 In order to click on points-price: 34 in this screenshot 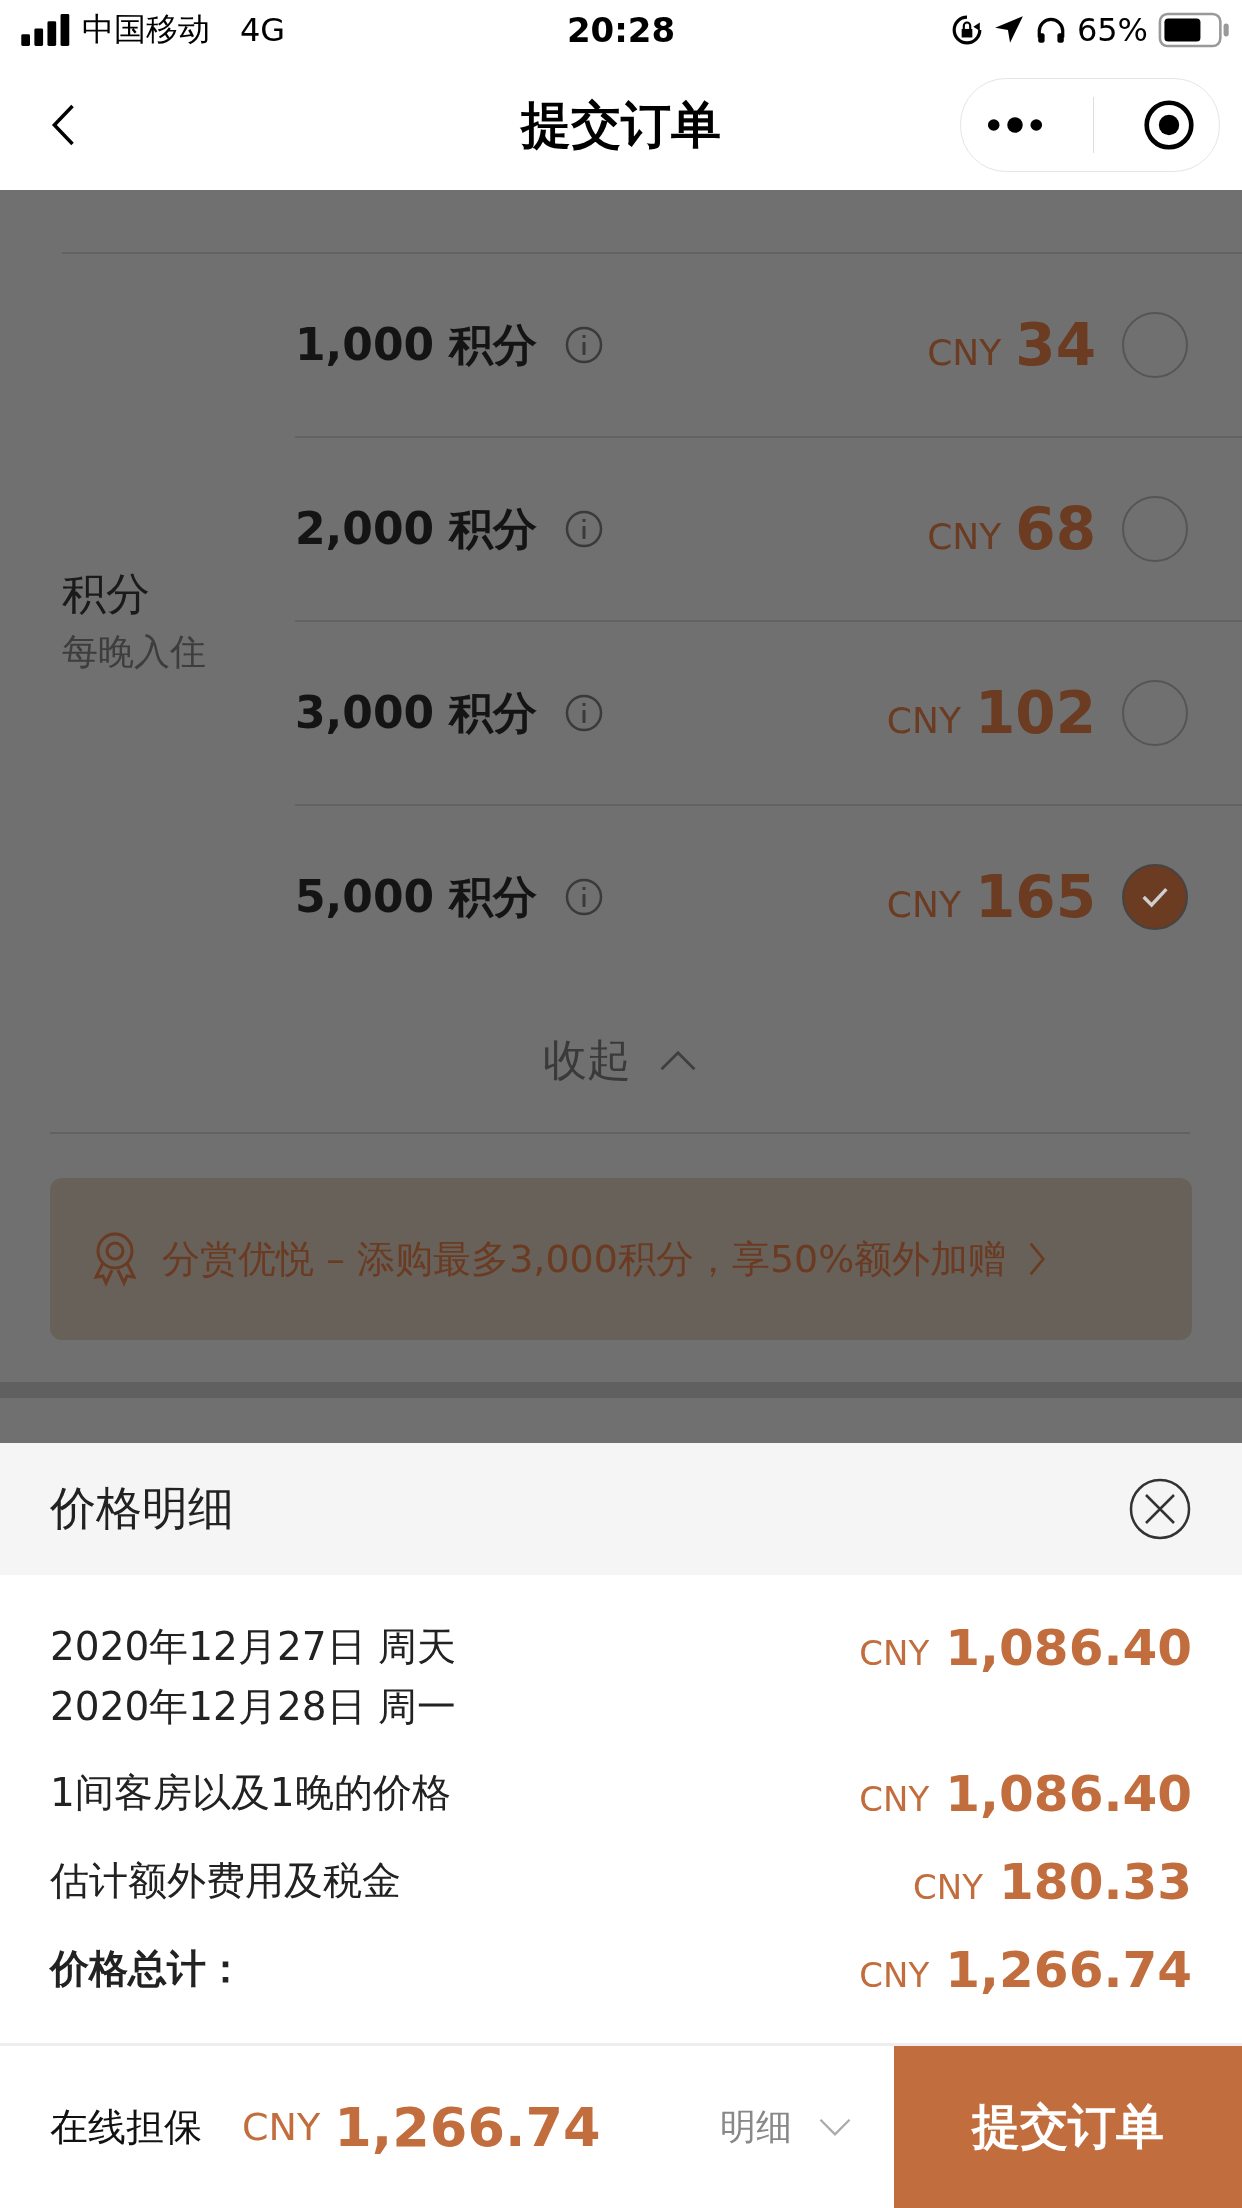, I will do `click(1055, 345)`.